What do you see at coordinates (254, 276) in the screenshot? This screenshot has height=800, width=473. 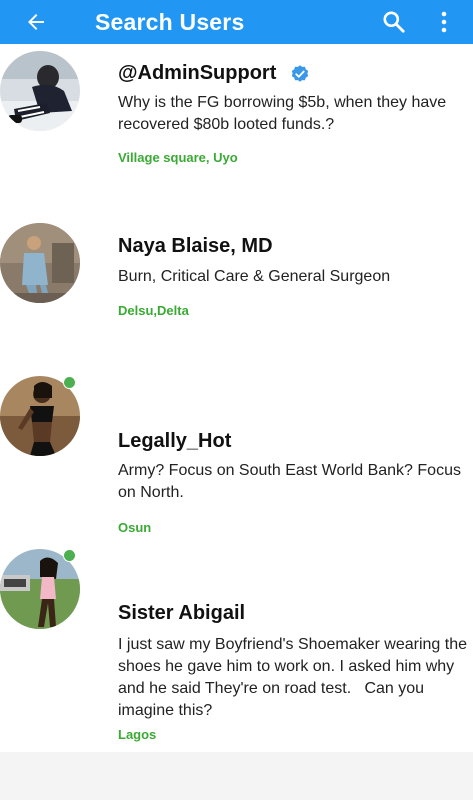 I see `user-bio: Burn, Critical Care & General Surgeon` at bounding box center [254, 276].